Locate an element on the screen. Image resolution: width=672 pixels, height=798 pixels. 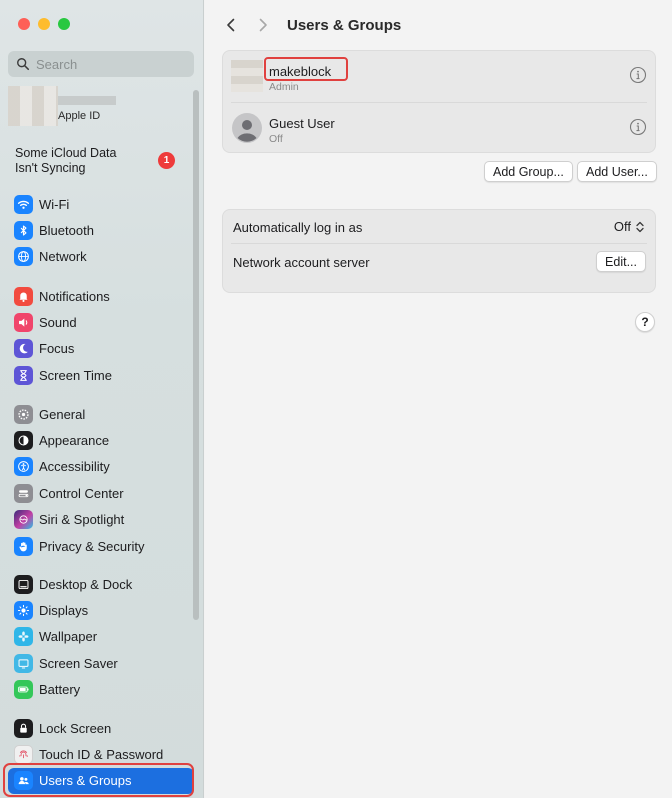
sidebar-item-battery: Battery is located at coordinates (101, 690).